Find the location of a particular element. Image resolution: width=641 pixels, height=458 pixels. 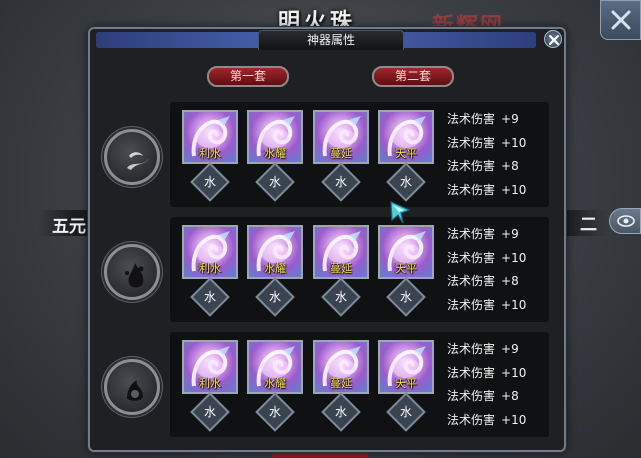

set-one-button: 第一套 is located at coordinates (248, 76).